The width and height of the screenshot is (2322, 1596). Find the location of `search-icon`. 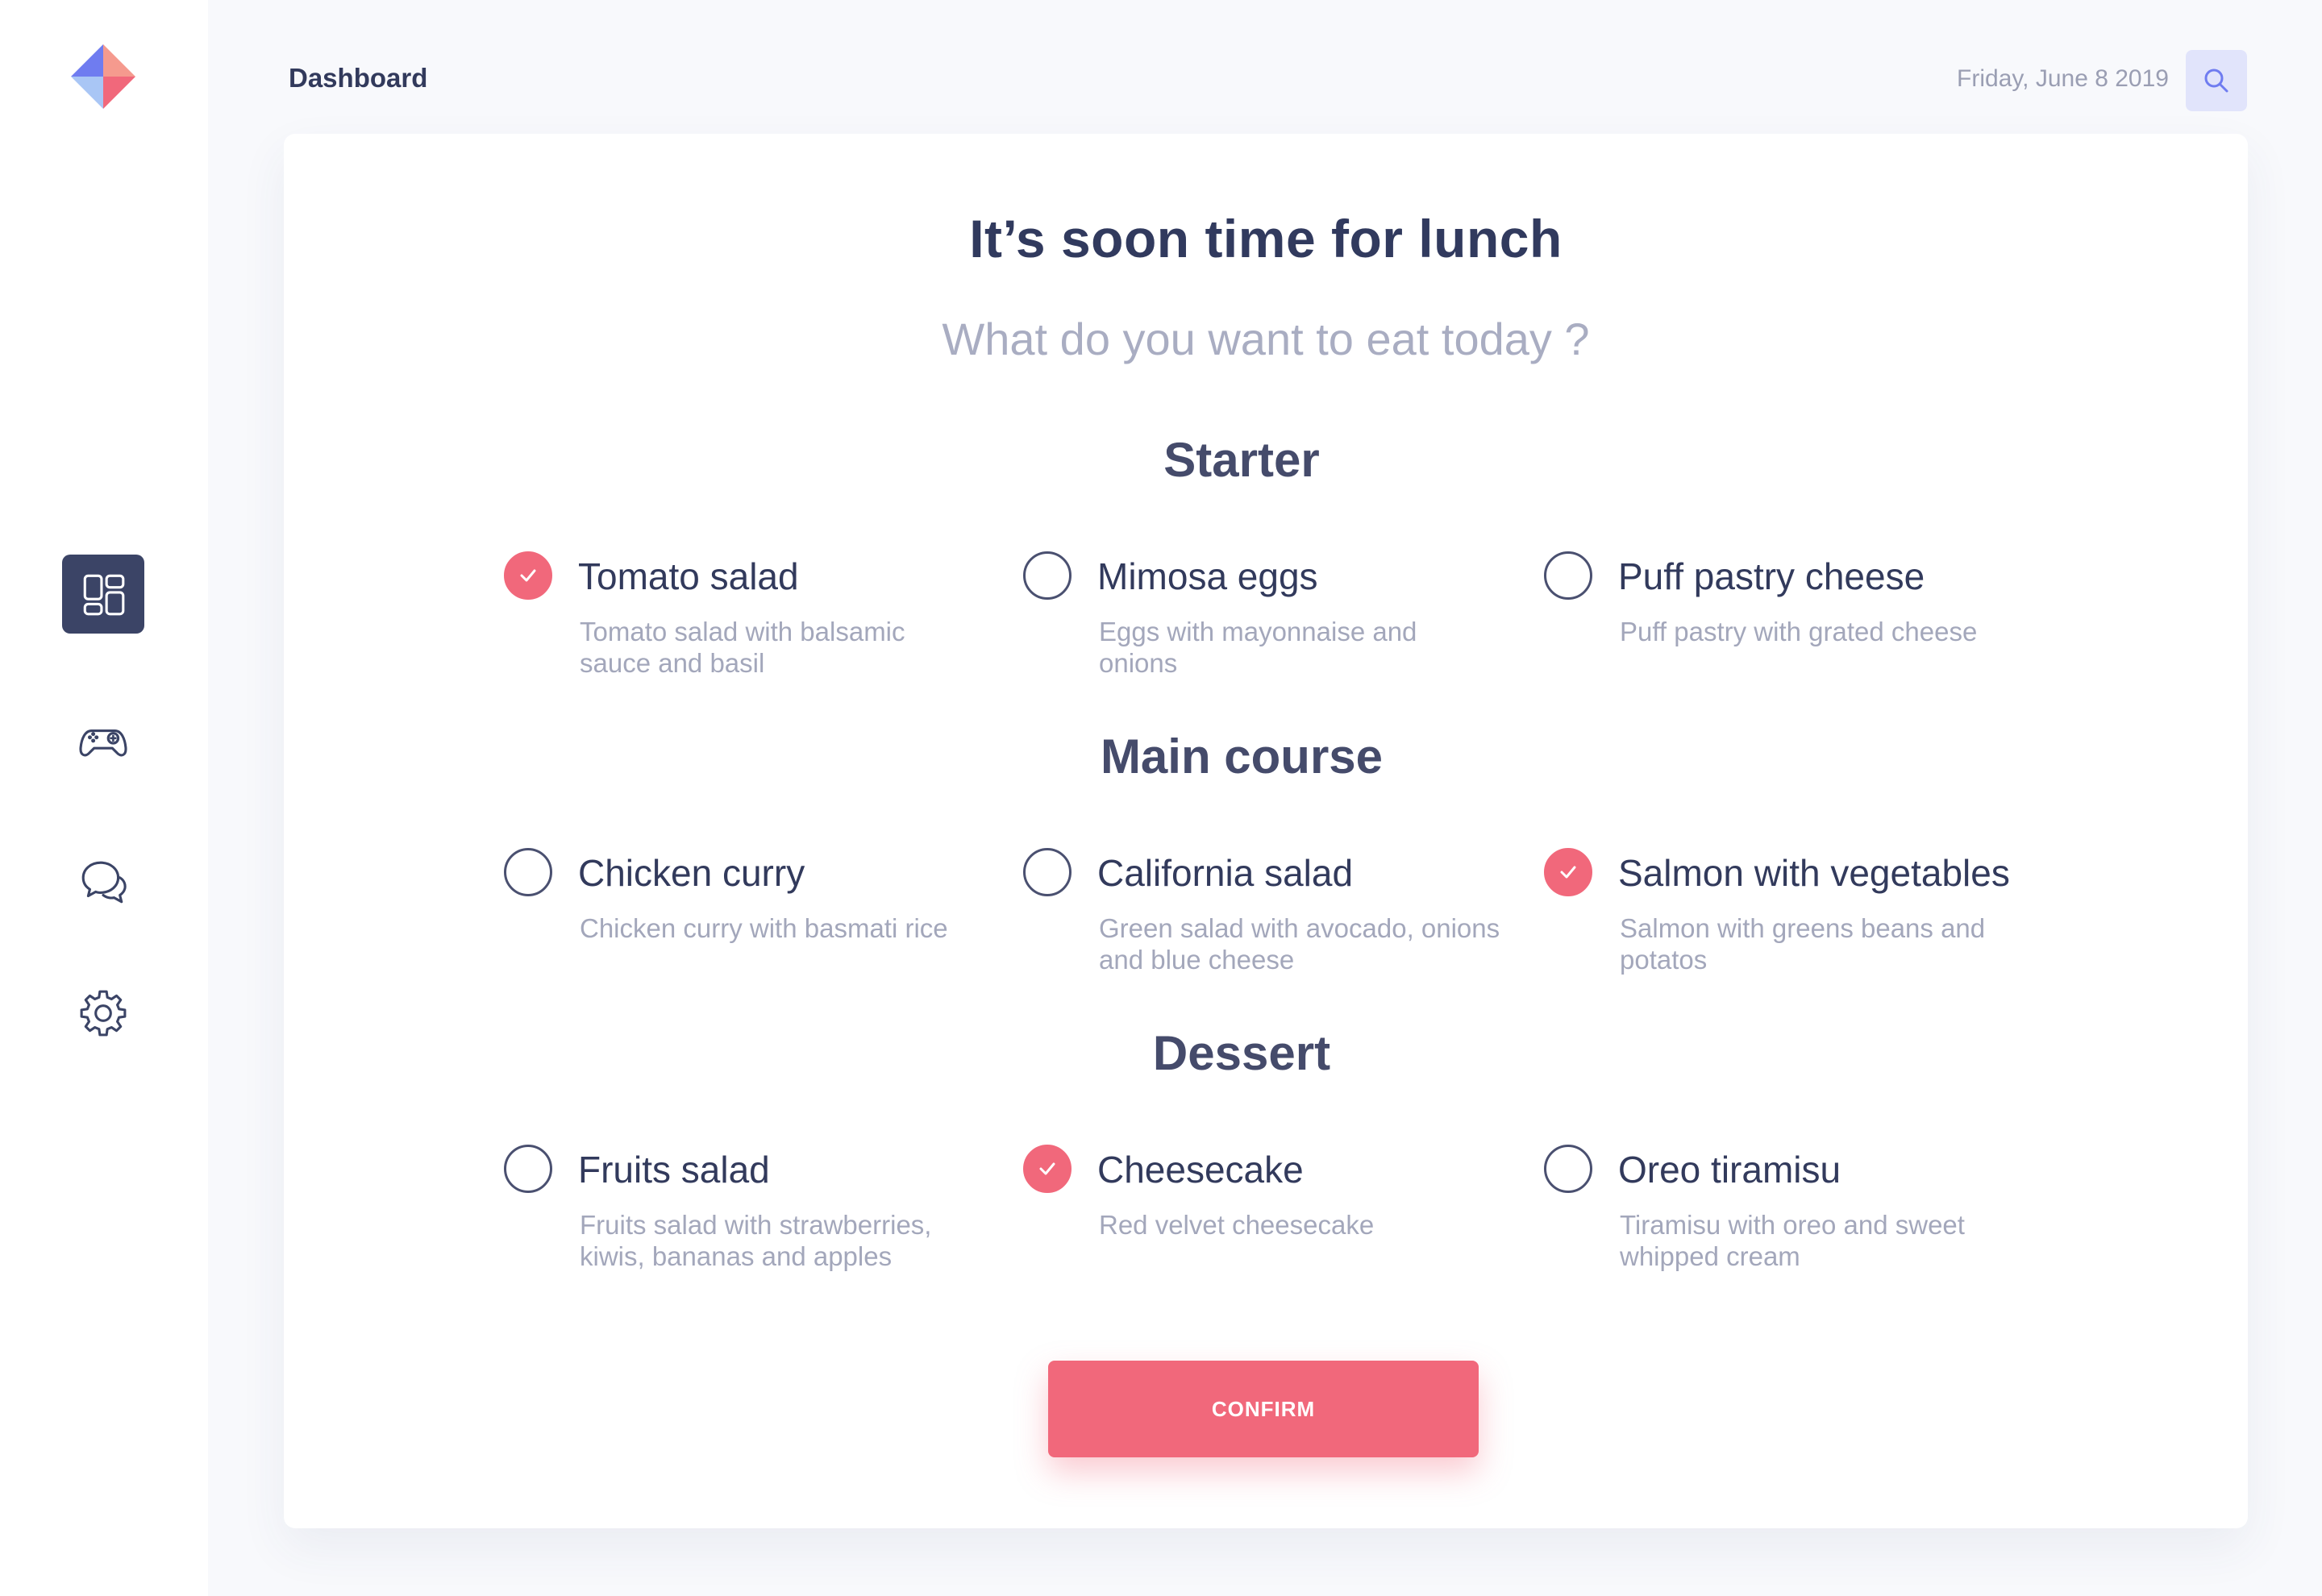

search-icon is located at coordinates (2216, 81).